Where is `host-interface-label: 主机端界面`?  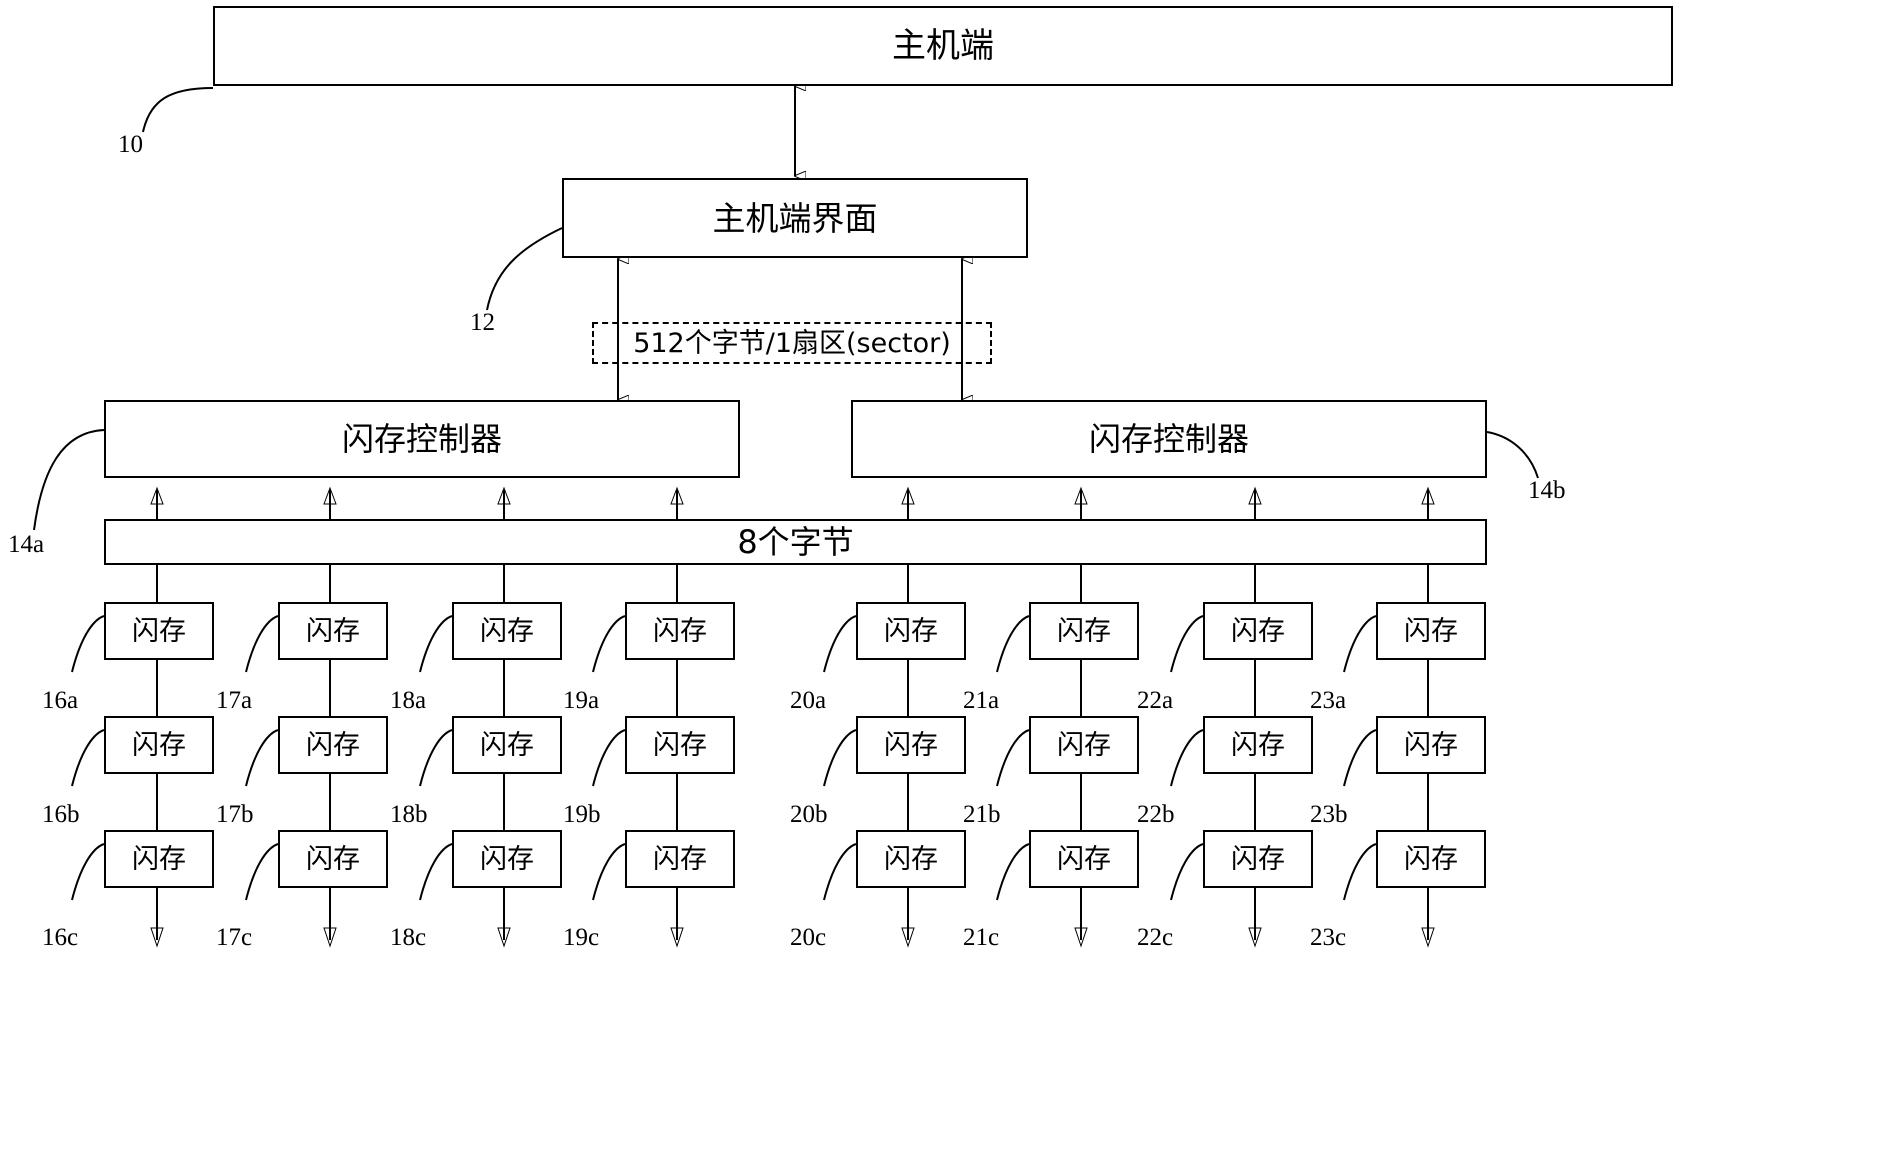
host-interface-label: 主机端界面 is located at coordinates (795, 218).